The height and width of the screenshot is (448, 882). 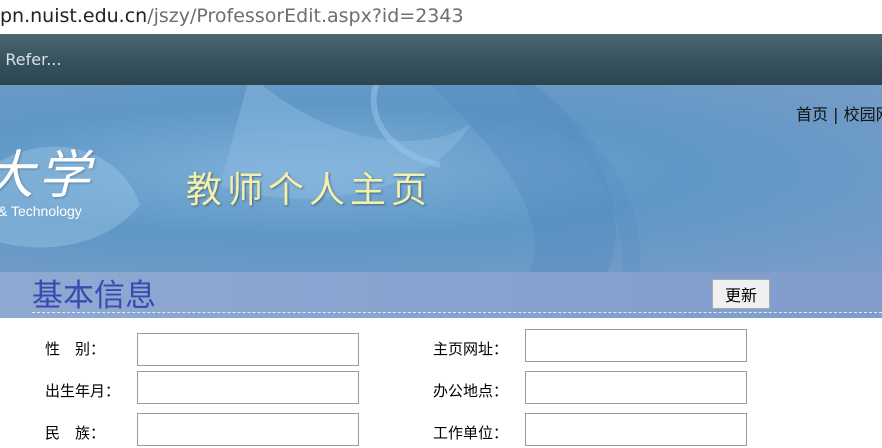 I want to click on homepage-url-field, so click(x=636, y=345).